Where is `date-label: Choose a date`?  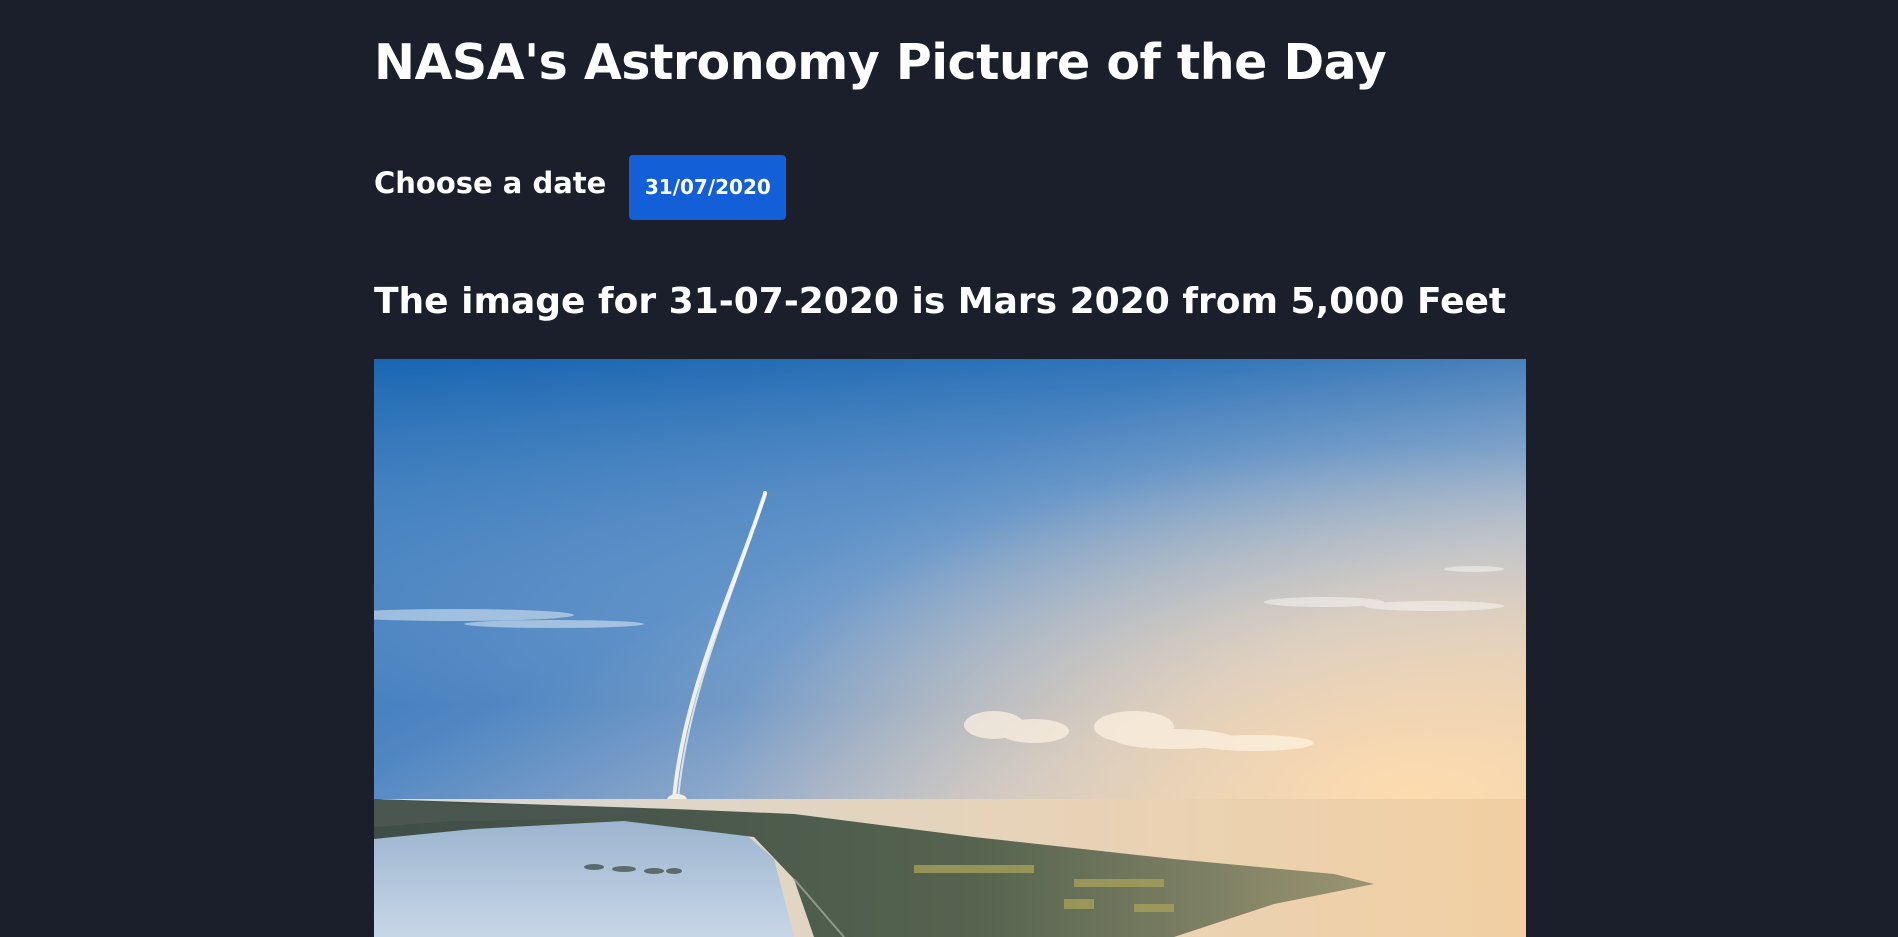
date-label: Choose a date is located at coordinates (490, 183).